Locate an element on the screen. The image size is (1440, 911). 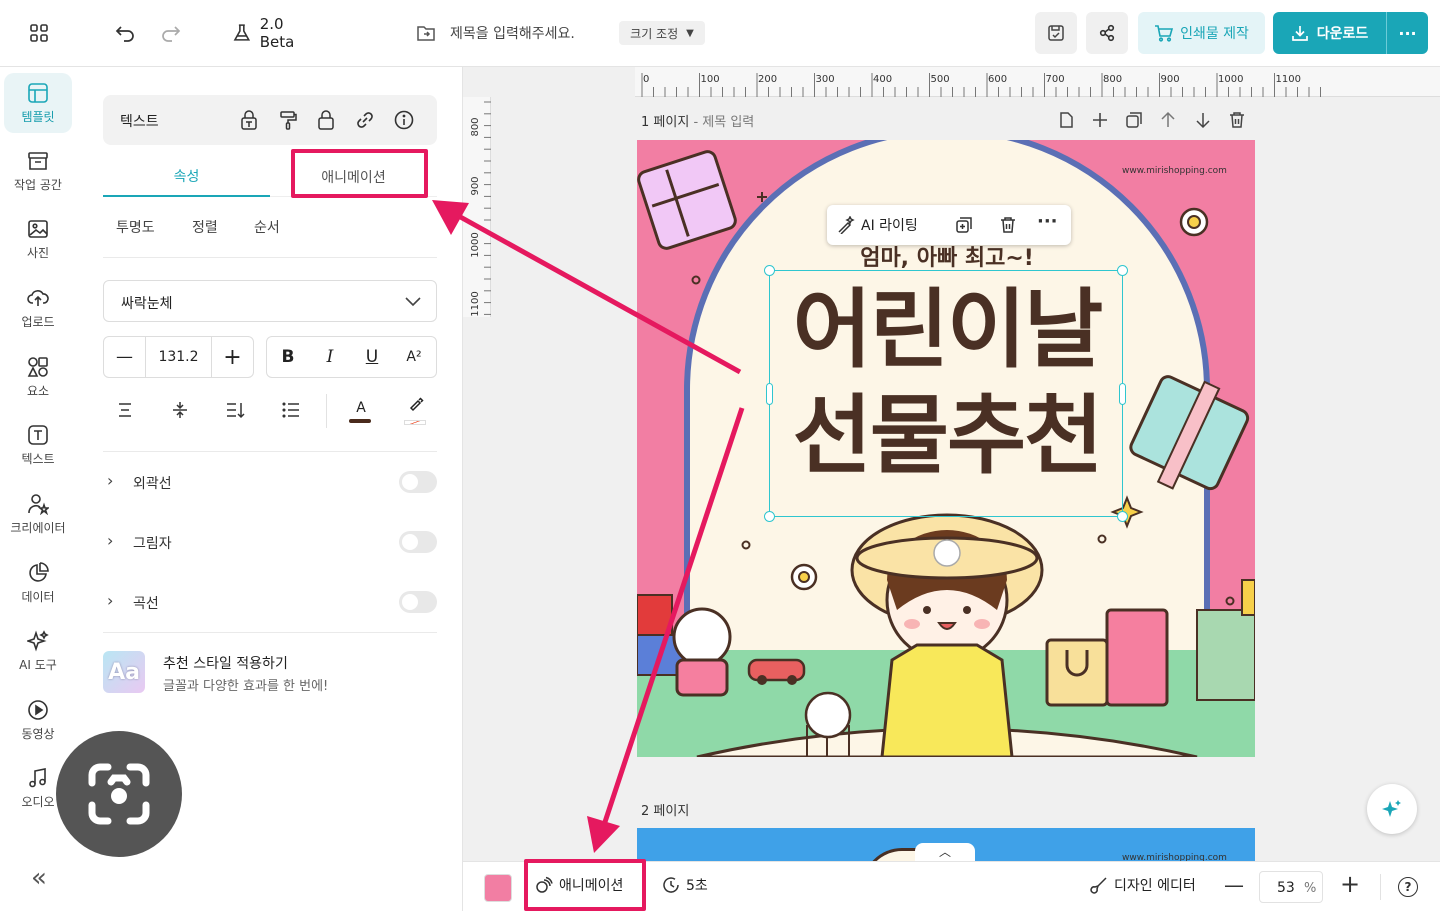
increase-size-button: + is located at coordinates (232, 357).